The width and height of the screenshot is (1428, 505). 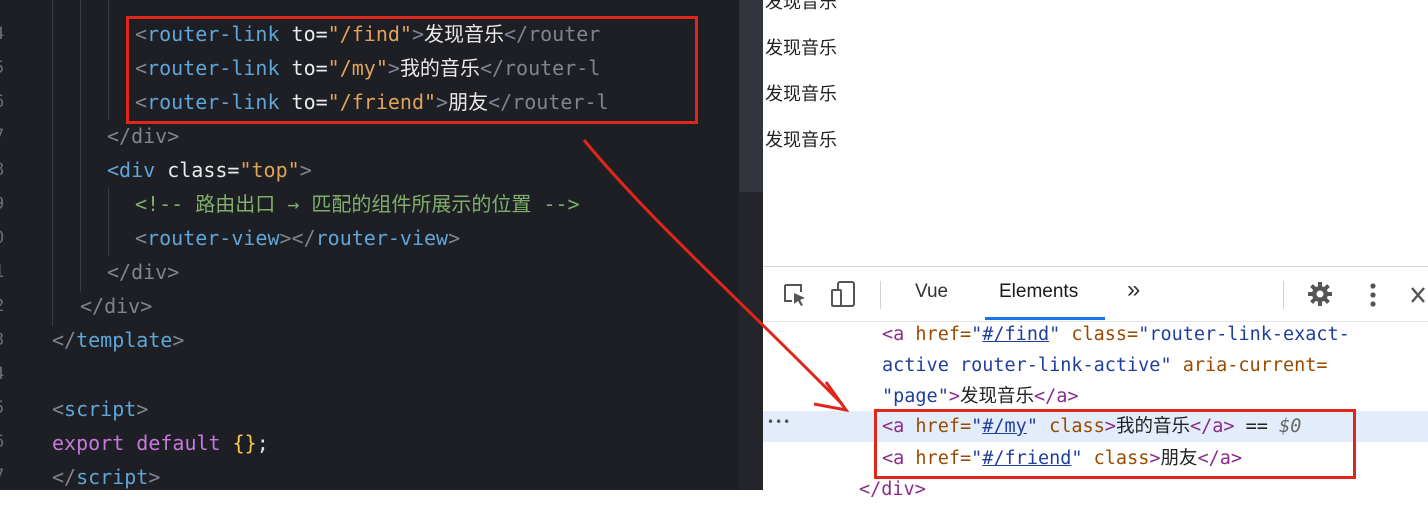 I want to click on dom-token: "page", so click(x=915, y=396).